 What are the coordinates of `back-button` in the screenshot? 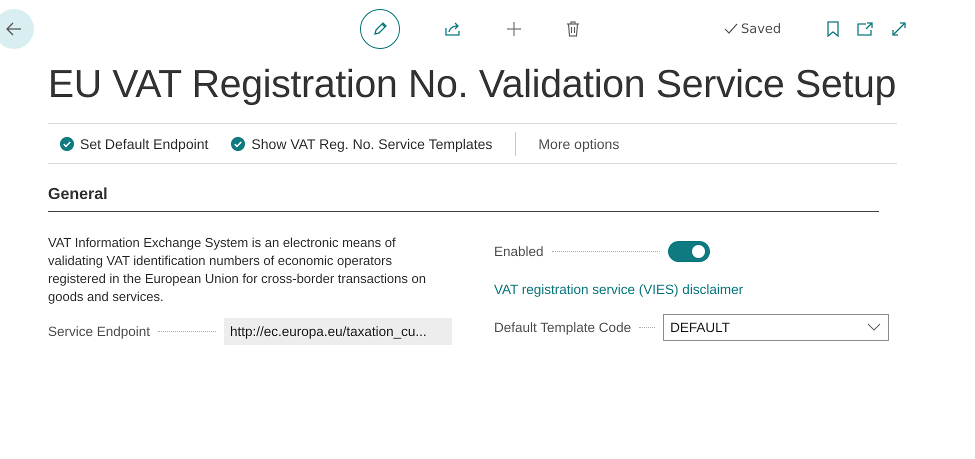 It's located at (17, 29).